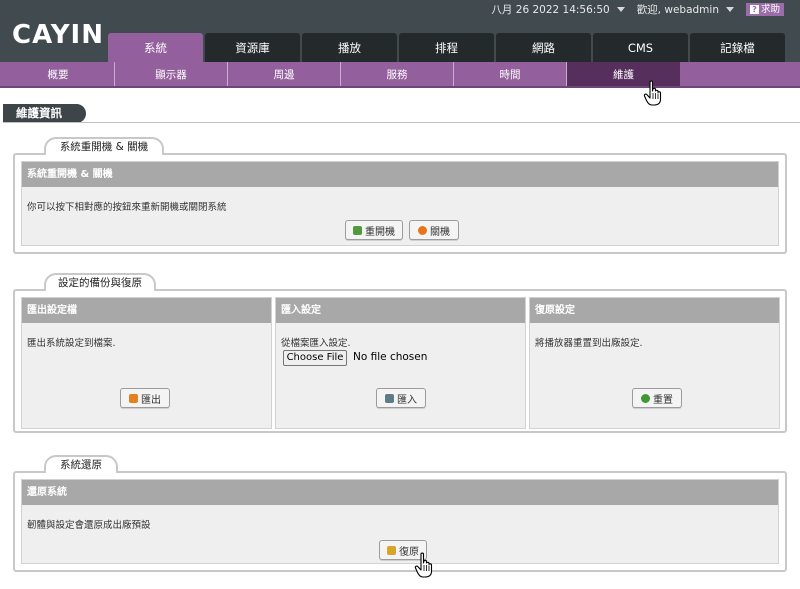 The height and width of the screenshot is (589, 800). I want to click on power-icon, so click(422, 230).